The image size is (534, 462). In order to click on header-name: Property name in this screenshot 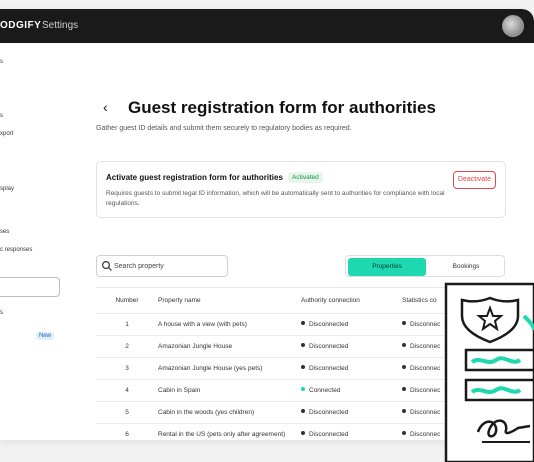, I will do `click(179, 301)`.